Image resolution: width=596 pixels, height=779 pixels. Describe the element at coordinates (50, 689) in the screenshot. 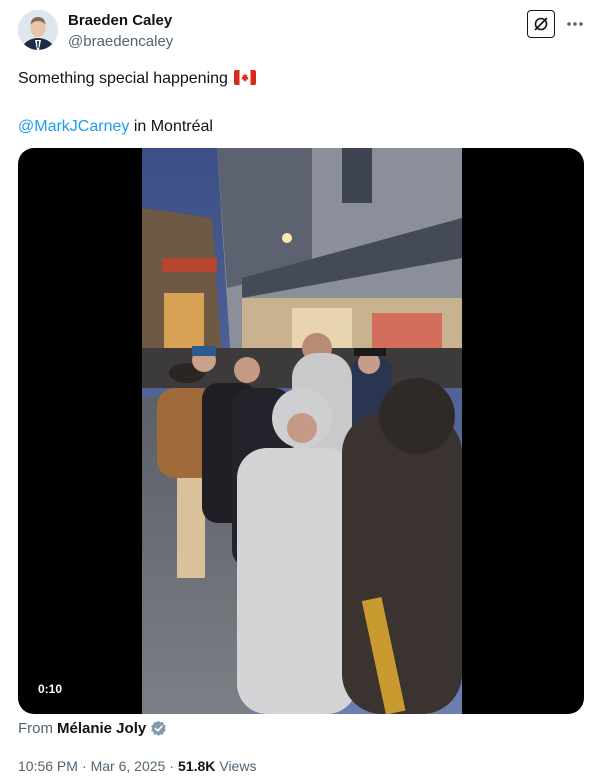

I see `video-duration: 0:10` at that location.